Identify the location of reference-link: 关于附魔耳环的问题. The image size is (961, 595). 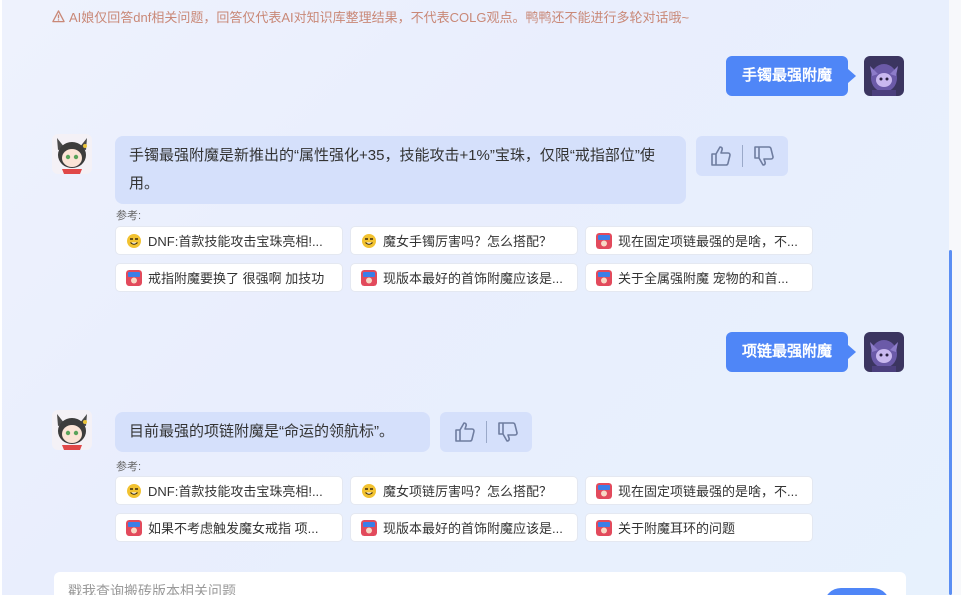
(699, 527).